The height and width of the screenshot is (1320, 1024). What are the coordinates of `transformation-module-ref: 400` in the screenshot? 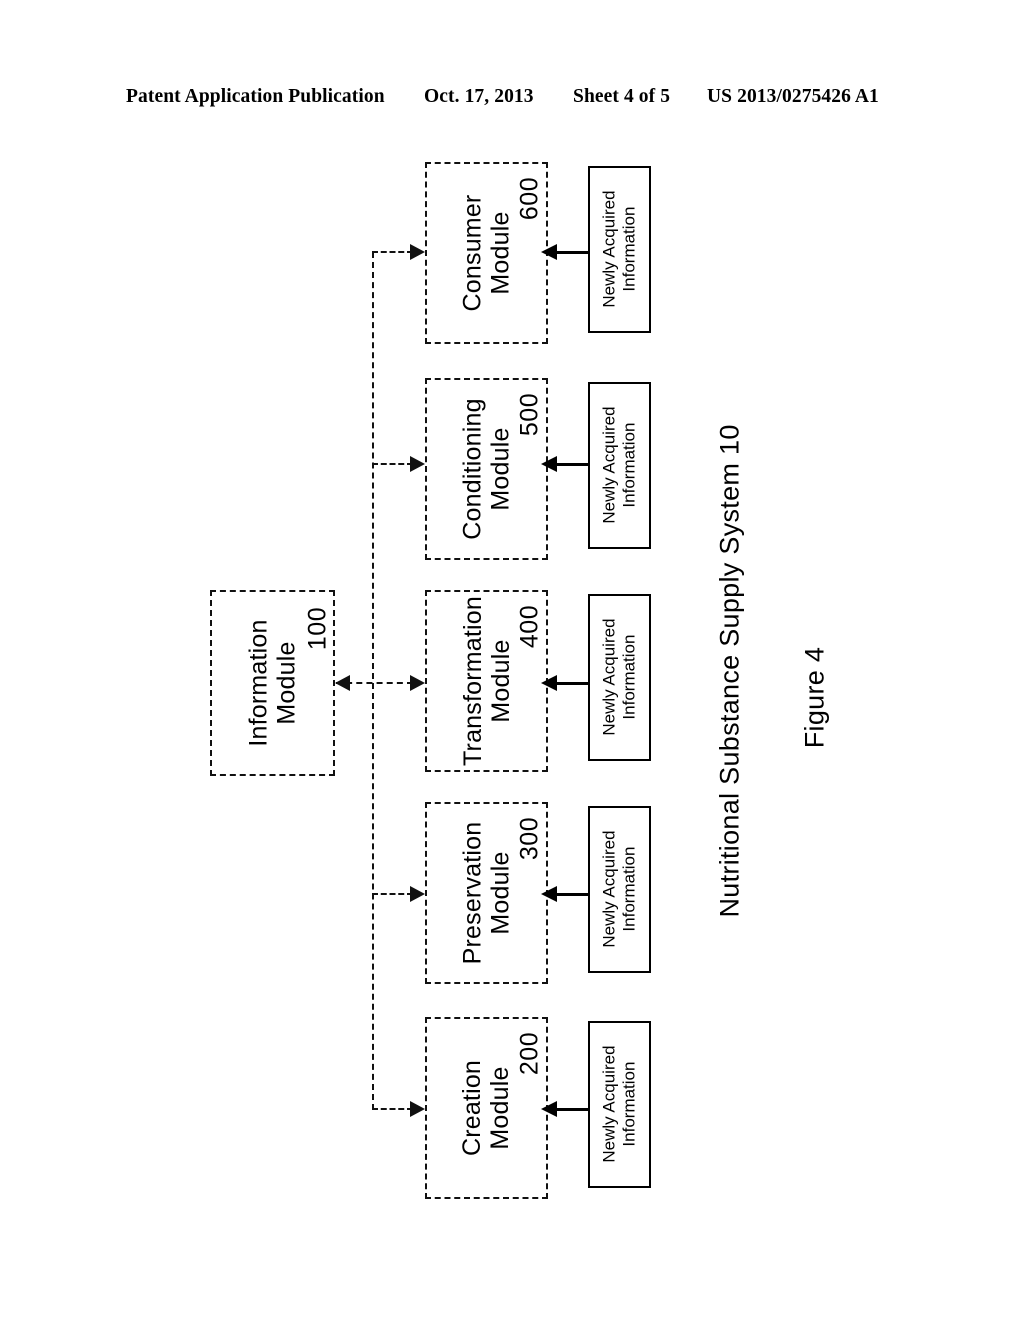 It's located at (529, 626).